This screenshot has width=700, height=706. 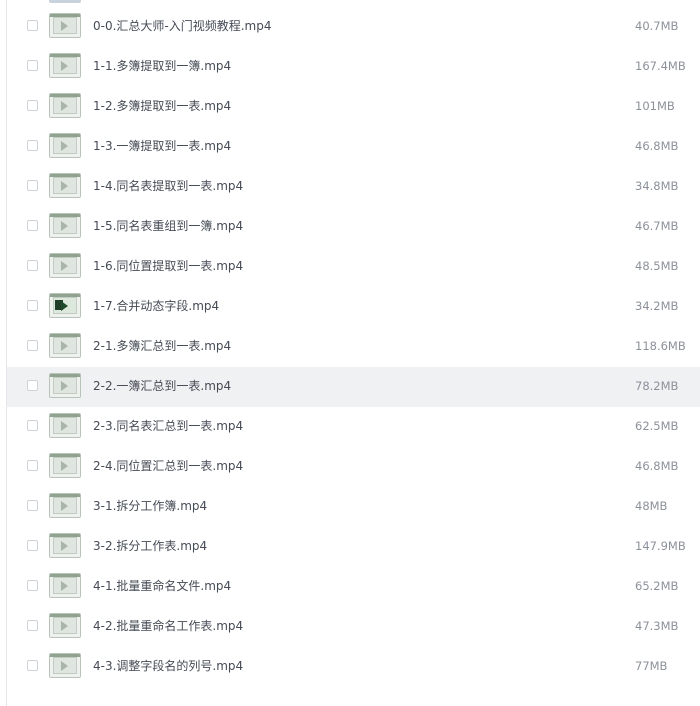 I want to click on file-size: 78.2MB, so click(x=657, y=386).